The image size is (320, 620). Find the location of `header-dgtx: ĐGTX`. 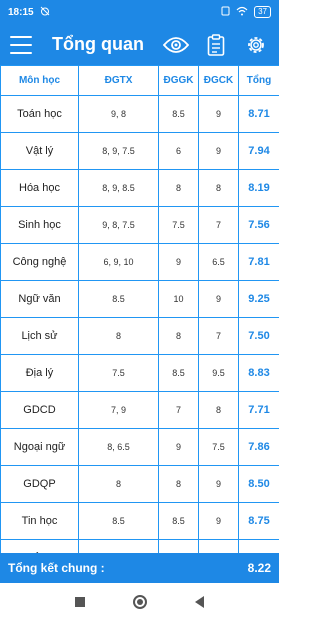

header-dgtx: ĐGTX is located at coordinates (118, 80).